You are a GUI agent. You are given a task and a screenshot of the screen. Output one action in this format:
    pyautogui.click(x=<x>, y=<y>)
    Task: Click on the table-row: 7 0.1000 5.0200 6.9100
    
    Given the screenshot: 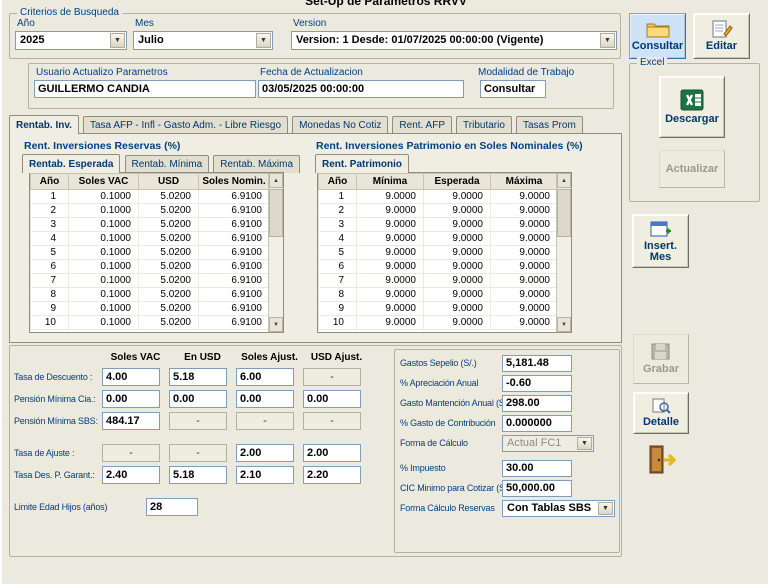 What is the action you would take?
    pyautogui.click(x=150, y=280)
    